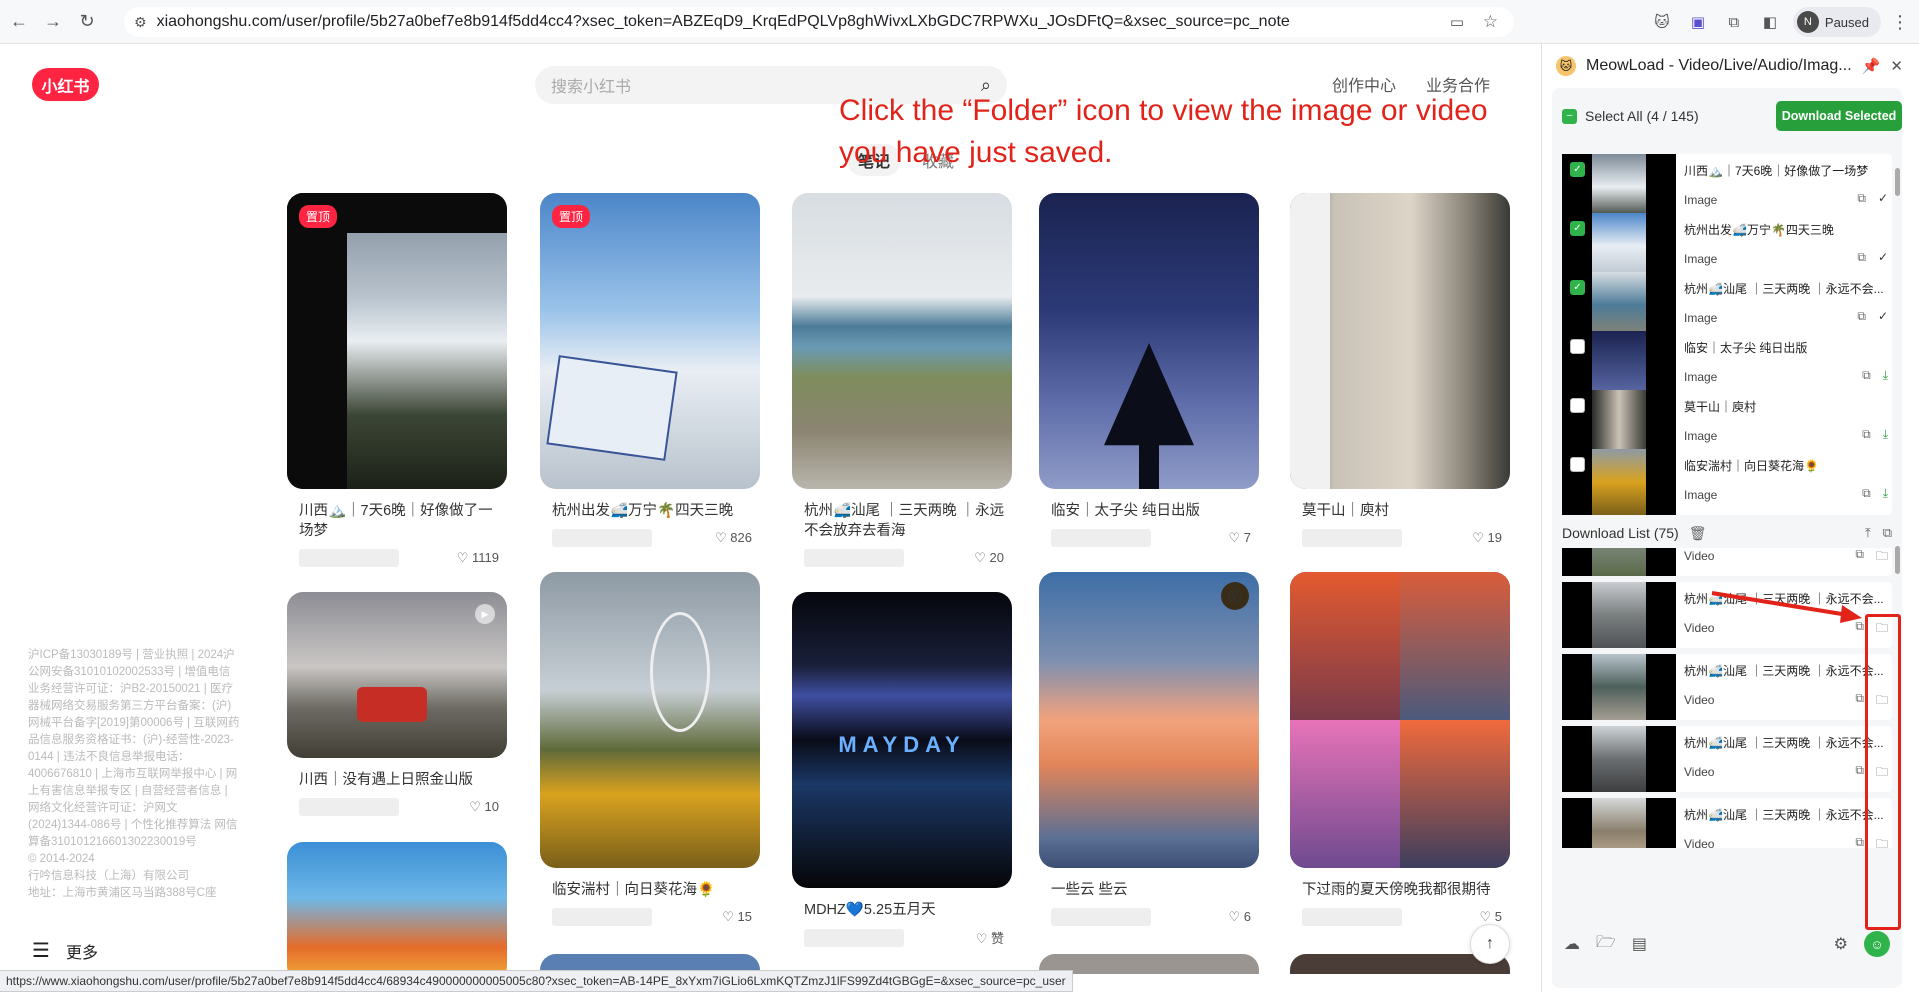 The width and height of the screenshot is (1919, 992). Describe the element at coordinates (19, 22) in the screenshot. I see `back-icon: ←` at that location.